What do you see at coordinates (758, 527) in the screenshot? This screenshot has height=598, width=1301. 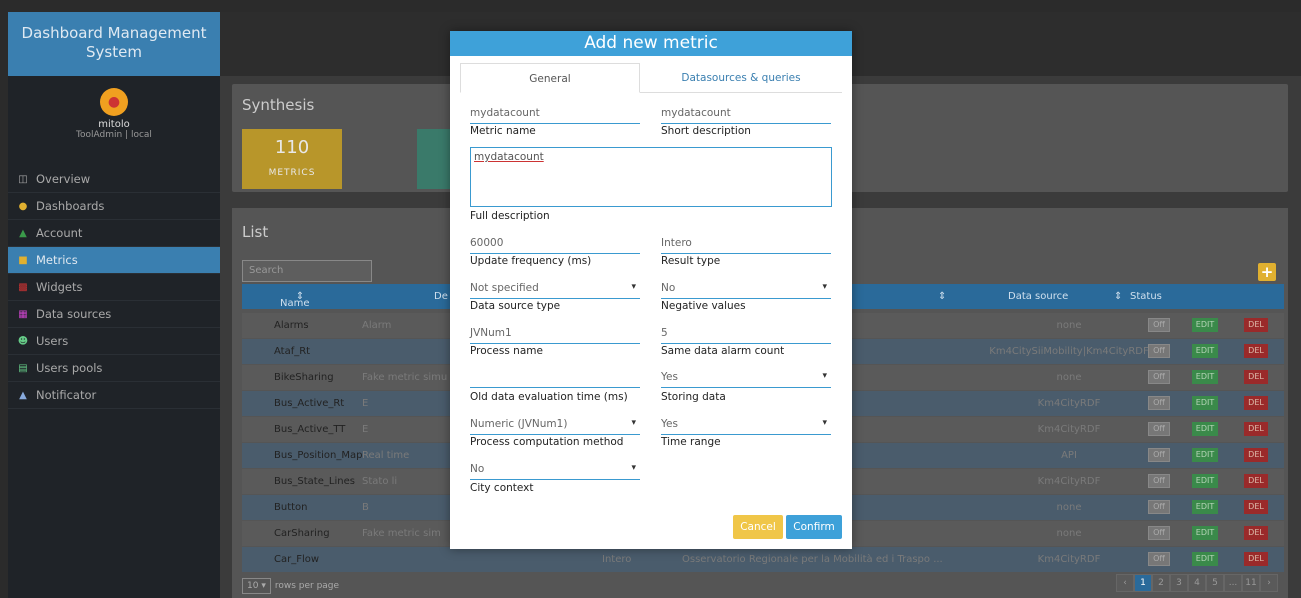 I see `cancel-button: Cancel` at bounding box center [758, 527].